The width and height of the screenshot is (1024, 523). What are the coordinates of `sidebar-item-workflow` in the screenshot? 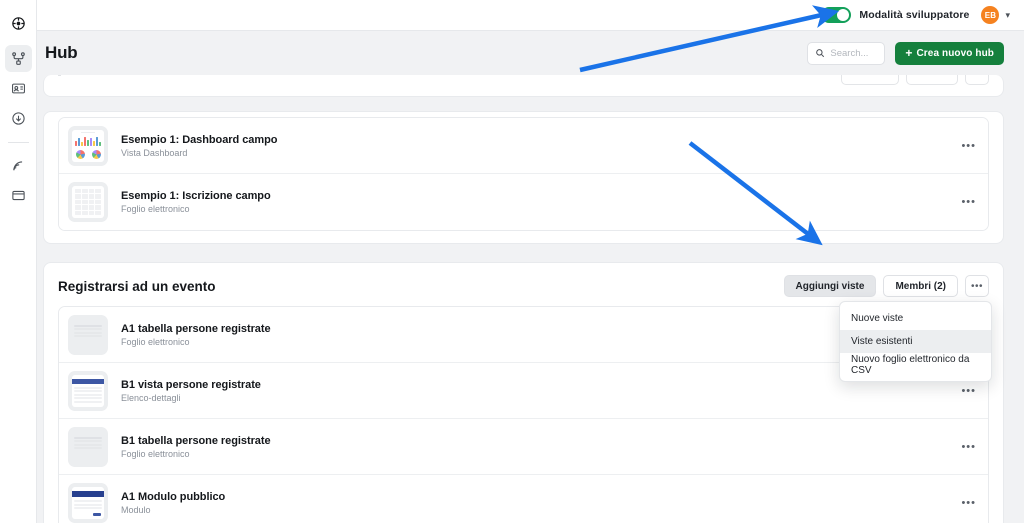 It's located at (18, 58).